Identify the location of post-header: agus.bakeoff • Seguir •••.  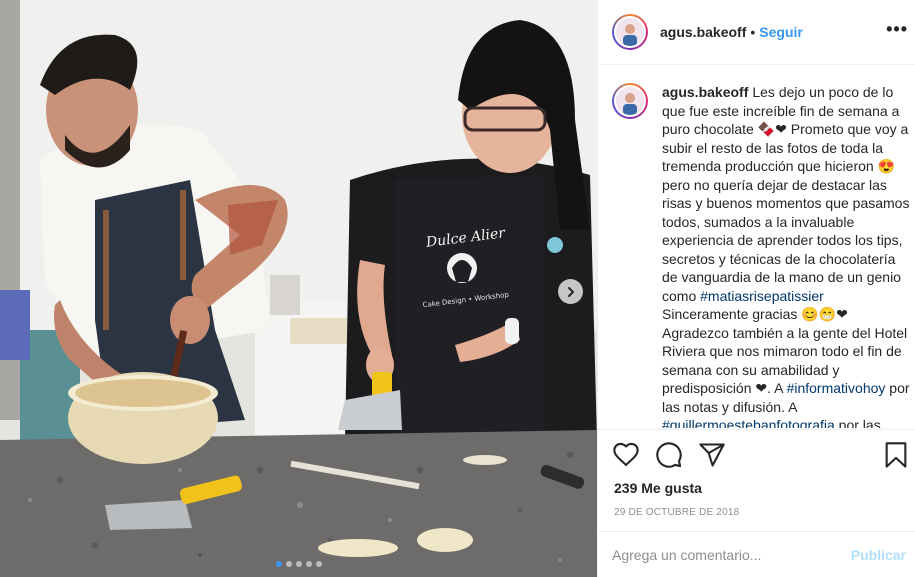
(756, 32).